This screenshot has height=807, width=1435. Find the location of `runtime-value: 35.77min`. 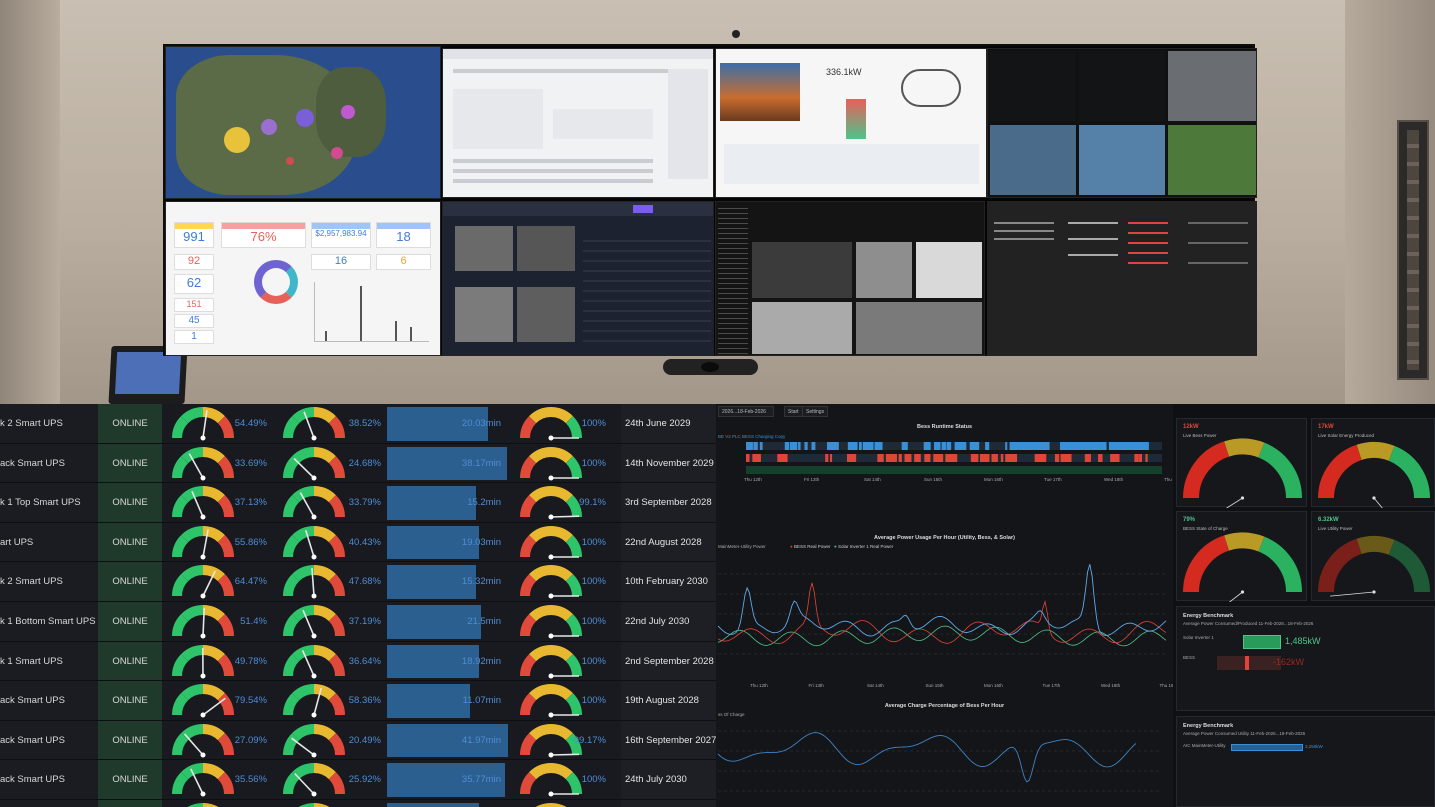

runtime-value: 35.77min is located at coordinates (481, 780).